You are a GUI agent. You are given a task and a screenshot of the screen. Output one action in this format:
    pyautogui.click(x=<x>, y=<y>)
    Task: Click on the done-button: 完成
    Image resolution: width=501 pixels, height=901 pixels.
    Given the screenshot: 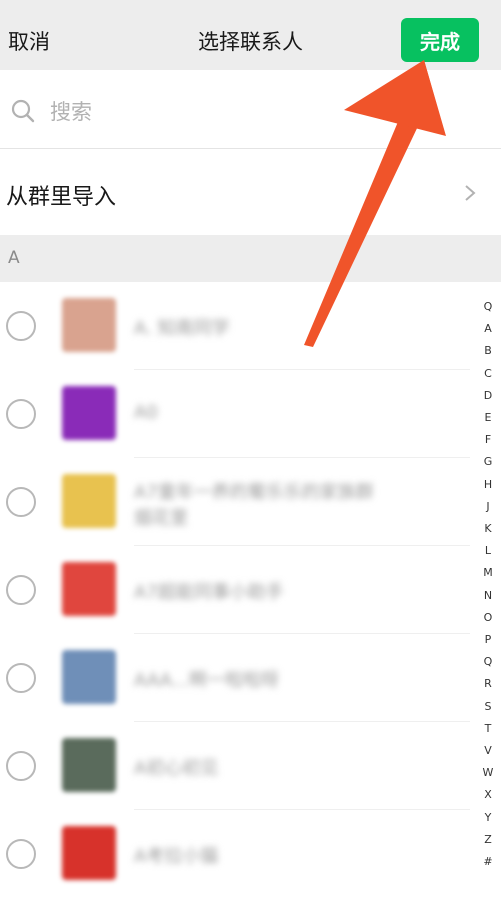 What is the action you would take?
    pyautogui.click(x=440, y=40)
    